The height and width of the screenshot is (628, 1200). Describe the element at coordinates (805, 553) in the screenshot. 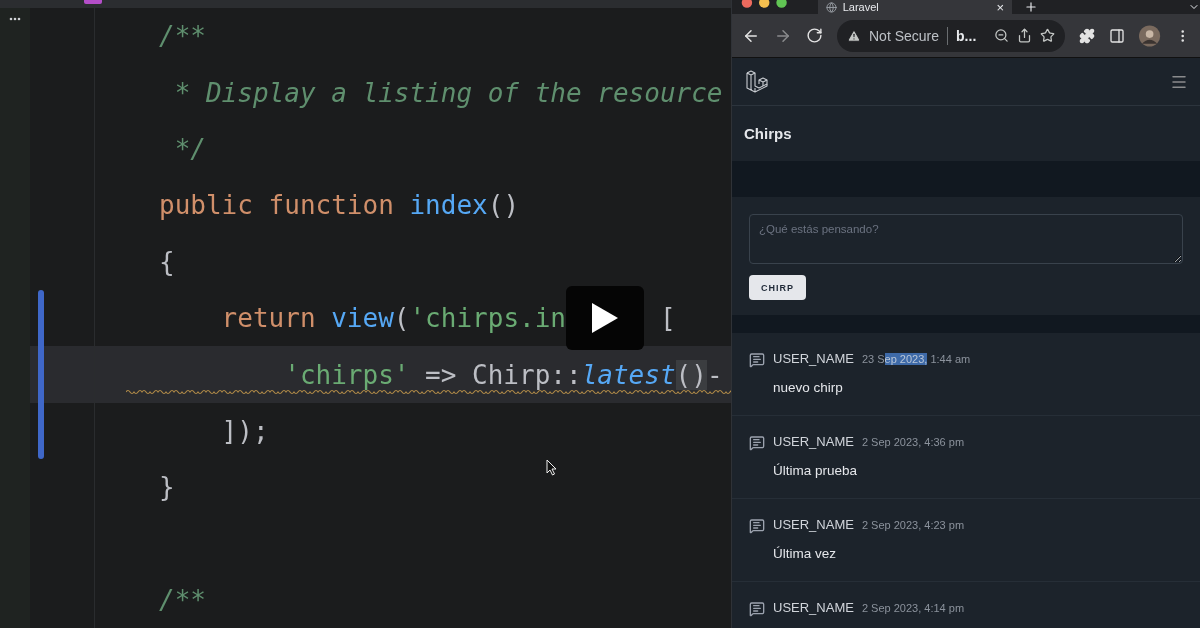

I see `chirp-message: Última vez` at that location.